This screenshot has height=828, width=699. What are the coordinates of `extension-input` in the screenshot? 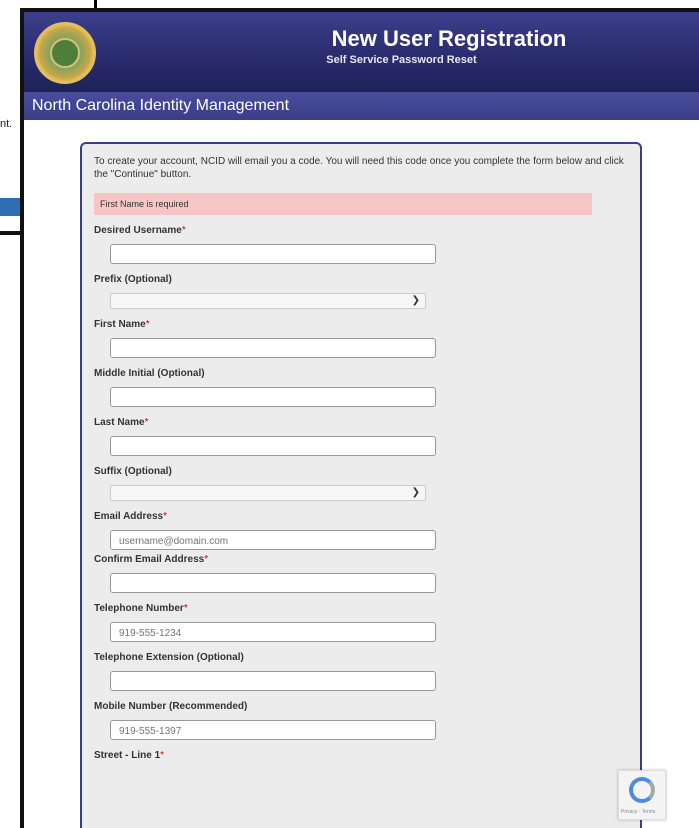 It's located at (273, 681).